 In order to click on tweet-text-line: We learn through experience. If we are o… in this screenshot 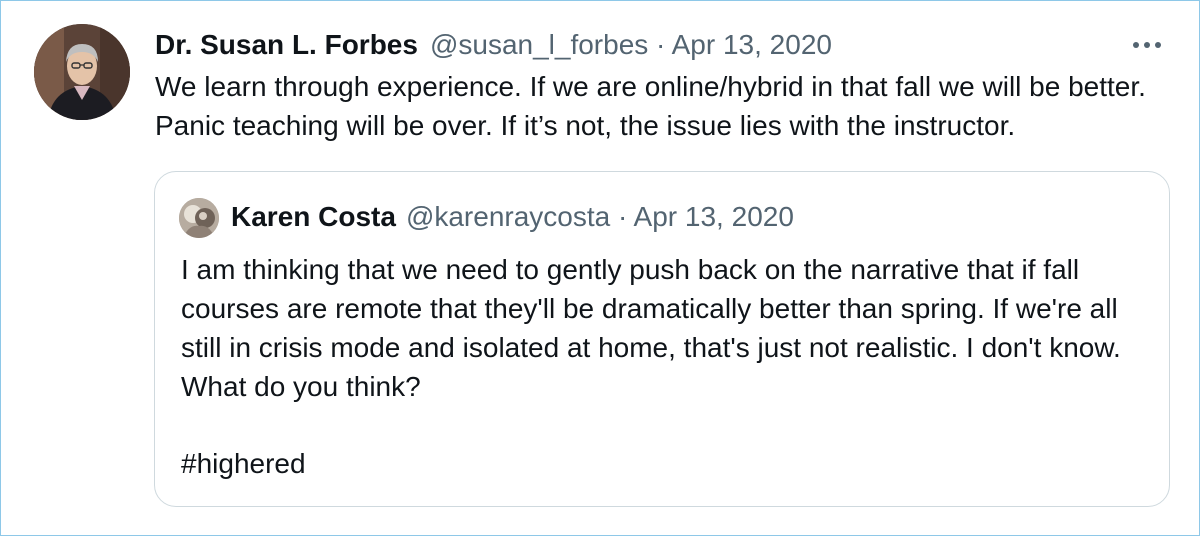, I will do `click(650, 86)`.